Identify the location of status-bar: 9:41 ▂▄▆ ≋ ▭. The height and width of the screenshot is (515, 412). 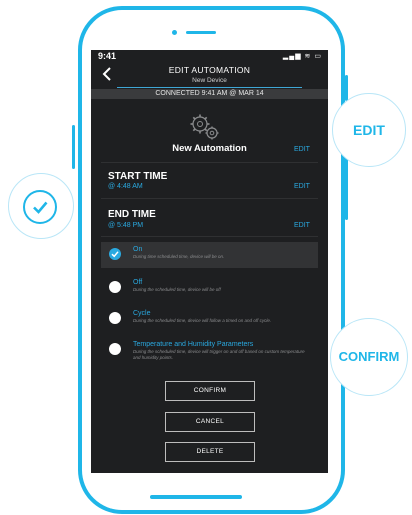
(209, 57).